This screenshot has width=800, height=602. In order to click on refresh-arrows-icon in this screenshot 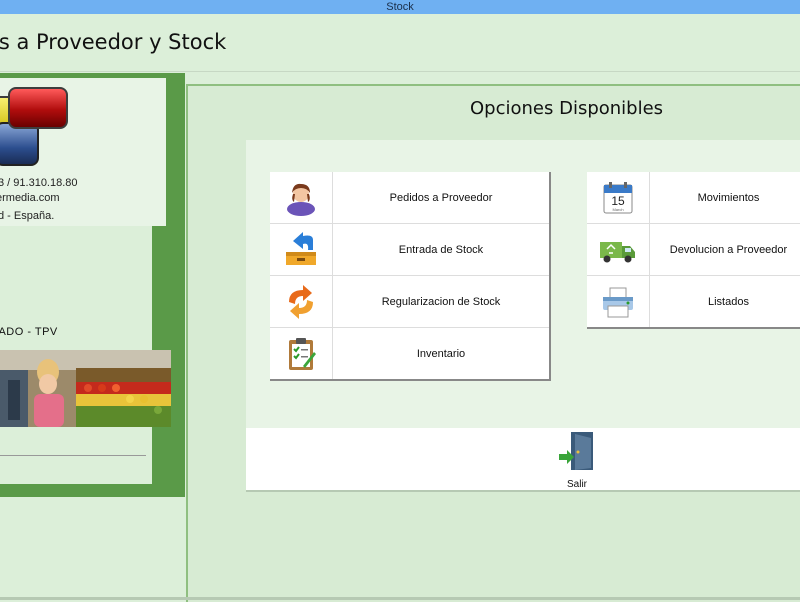, I will do `click(301, 301)`.